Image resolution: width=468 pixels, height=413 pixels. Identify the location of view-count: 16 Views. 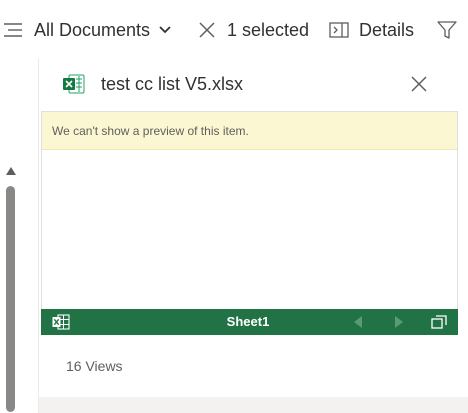
(94, 366).